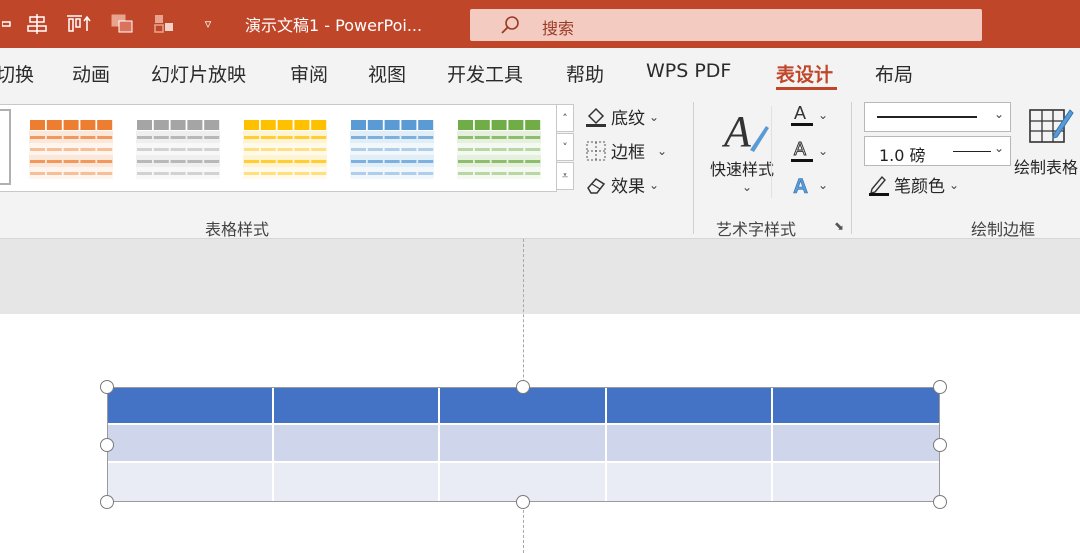 This screenshot has height=553, width=1080. What do you see at coordinates (972, 151) in the screenshot?
I see `pen-weight-line` at bounding box center [972, 151].